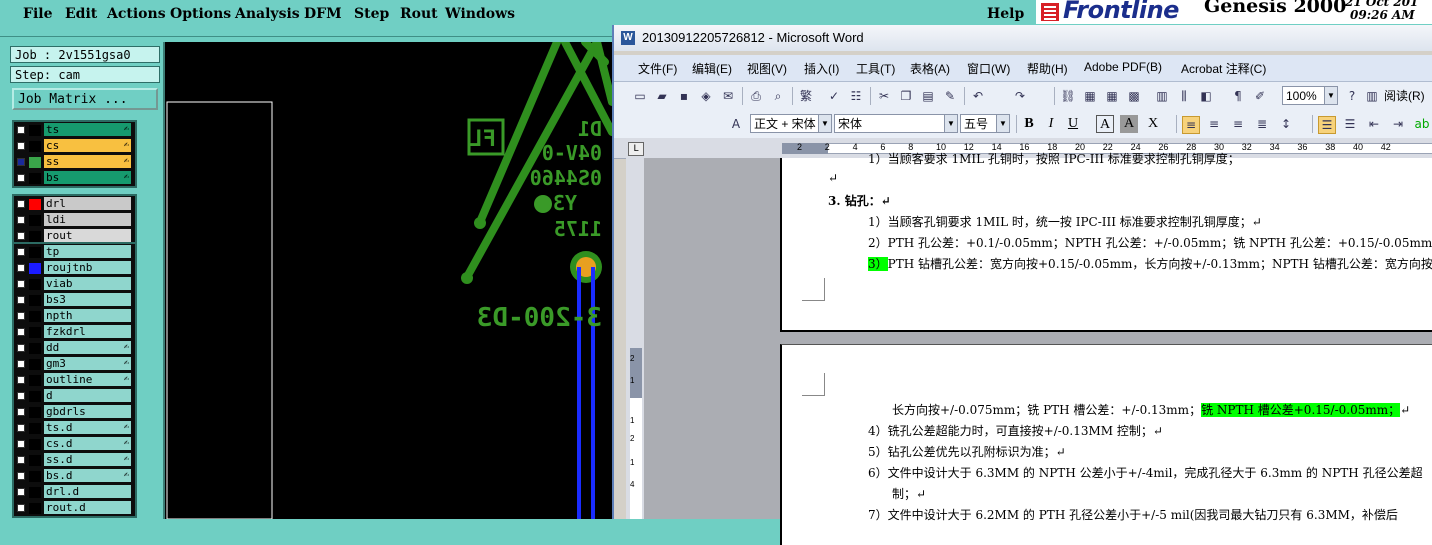 Image resolution: width=1432 pixels, height=545 pixels. What do you see at coordinates (1073, 124) in the screenshot?
I see `underline-button: U` at bounding box center [1073, 124].